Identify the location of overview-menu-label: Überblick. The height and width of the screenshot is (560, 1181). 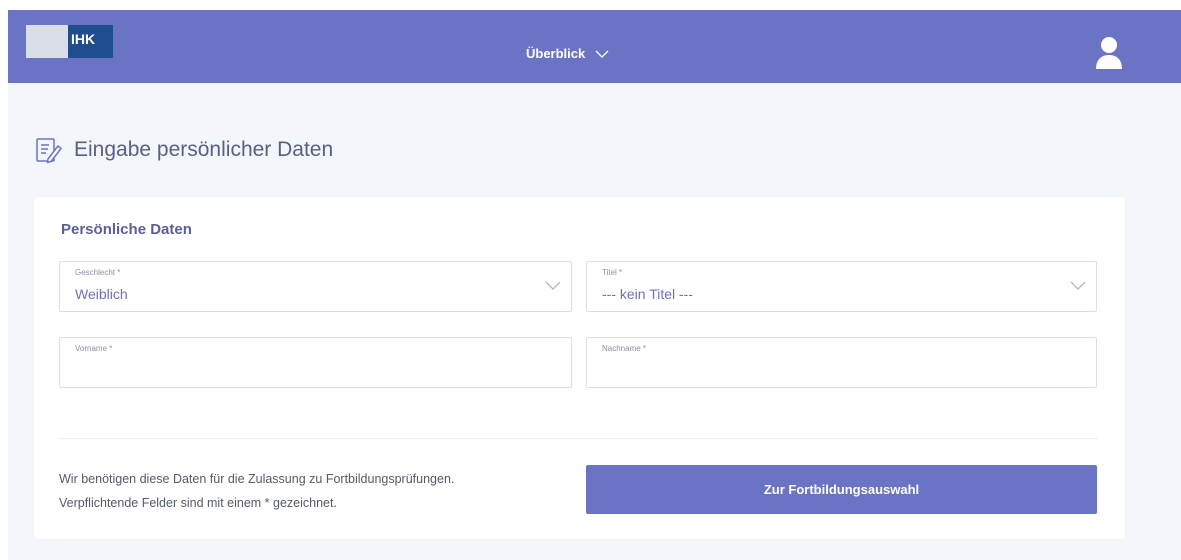
(556, 53).